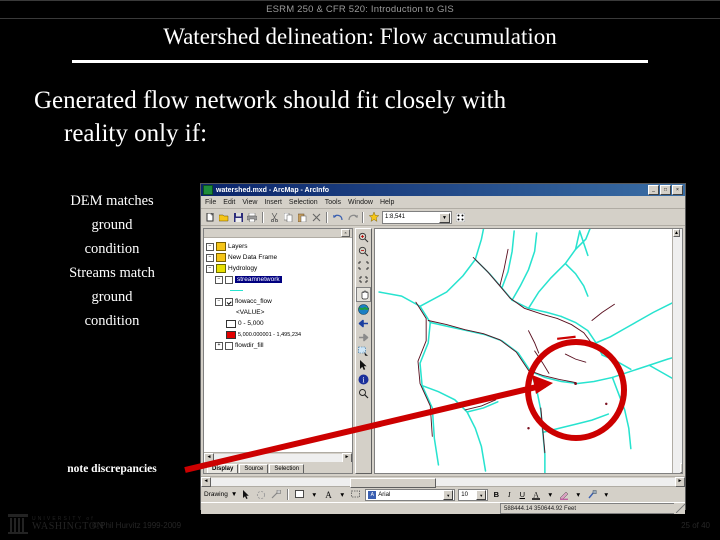 Image resolution: width=720 pixels, height=540 pixels. I want to click on scroll-track, so click(278, 457).